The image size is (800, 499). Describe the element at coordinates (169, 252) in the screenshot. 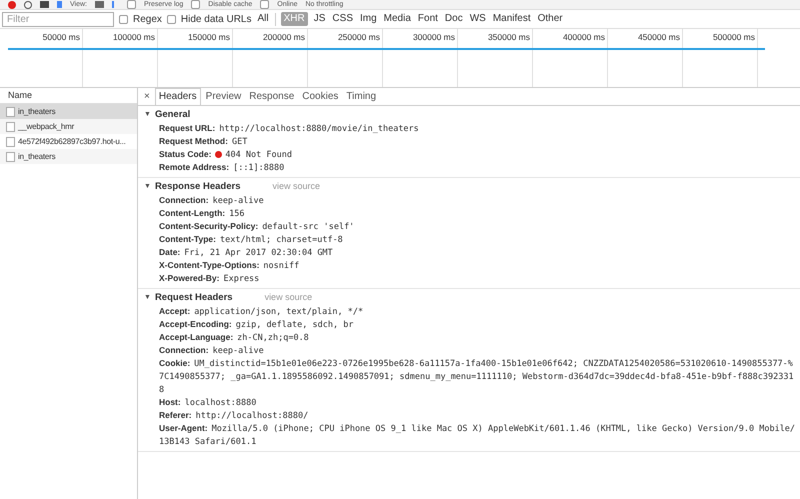

I see `header-name: Date:` at that location.